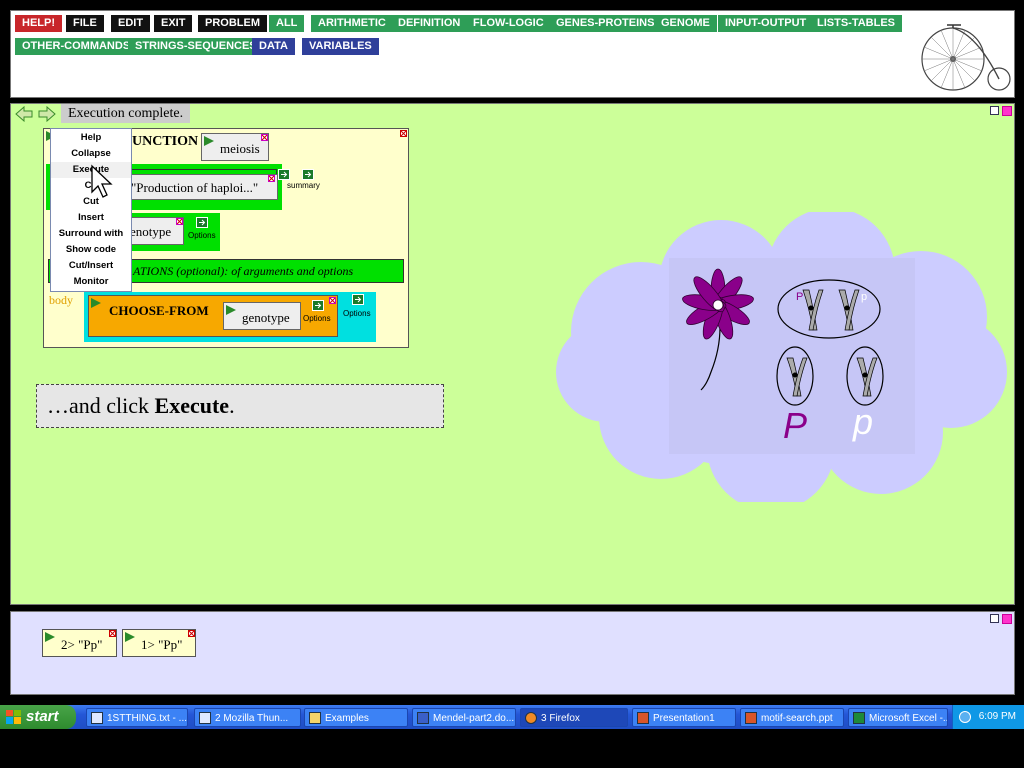  What do you see at coordinates (303, 185) in the screenshot?
I see `summary-label: summary` at bounding box center [303, 185].